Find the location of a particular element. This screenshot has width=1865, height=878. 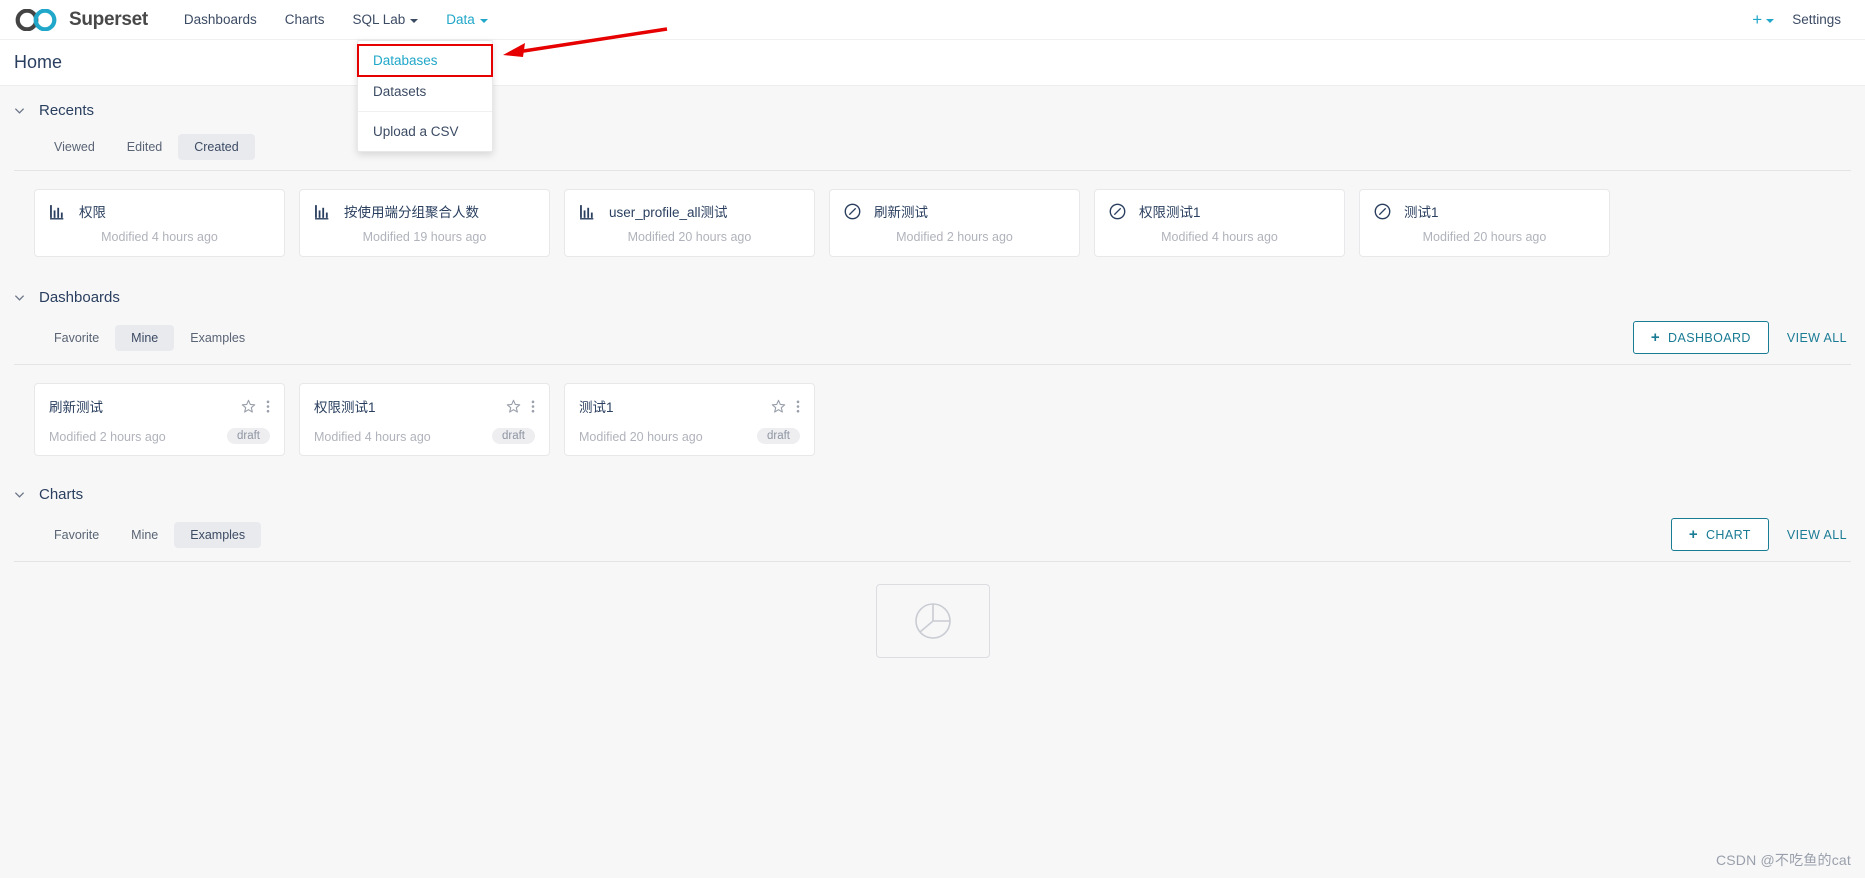

dashboard-card-subtitle: Modified 2 hours ago is located at coordinates (107, 437).